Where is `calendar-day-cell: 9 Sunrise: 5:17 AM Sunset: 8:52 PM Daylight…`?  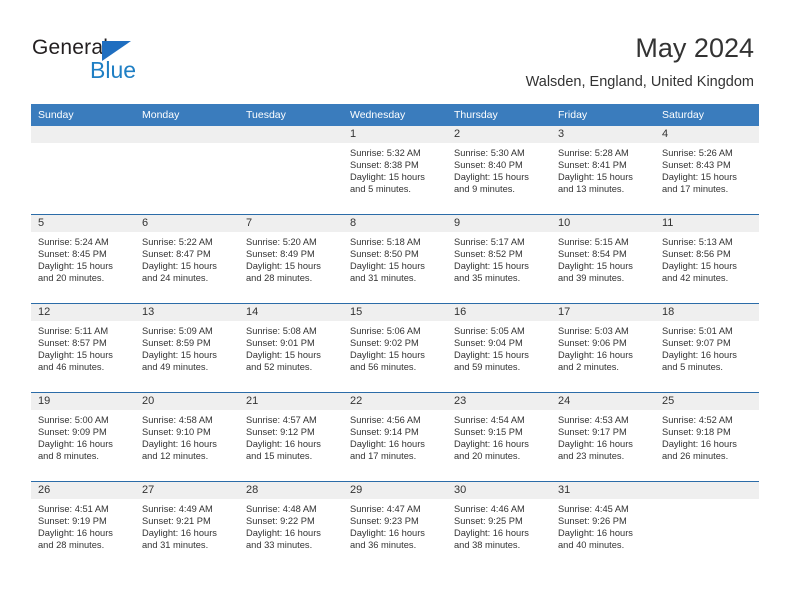
calendar-day-cell: 9 Sunrise: 5:17 AM Sunset: 8:52 PM Daylight… is located at coordinates (499, 259).